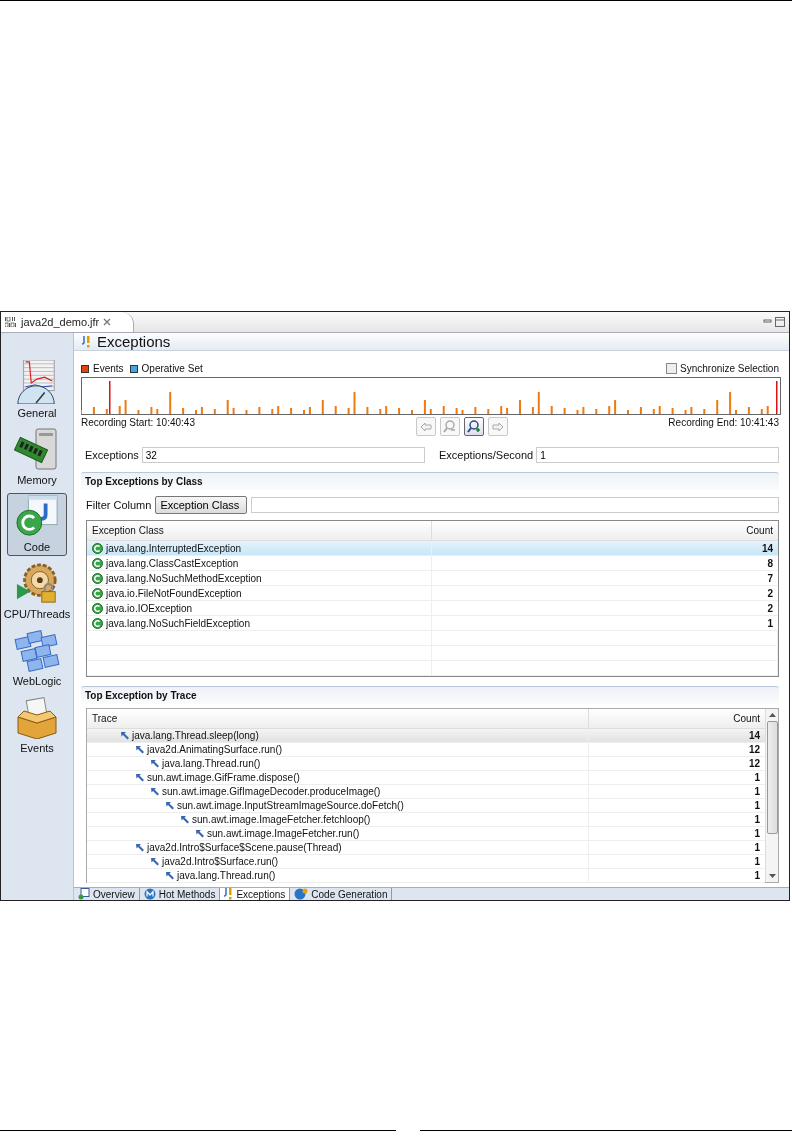 This screenshot has height=1142, width=792. Describe the element at coordinates (255, 894) in the screenshot. I see `page-tab: Exceptions` at that location.